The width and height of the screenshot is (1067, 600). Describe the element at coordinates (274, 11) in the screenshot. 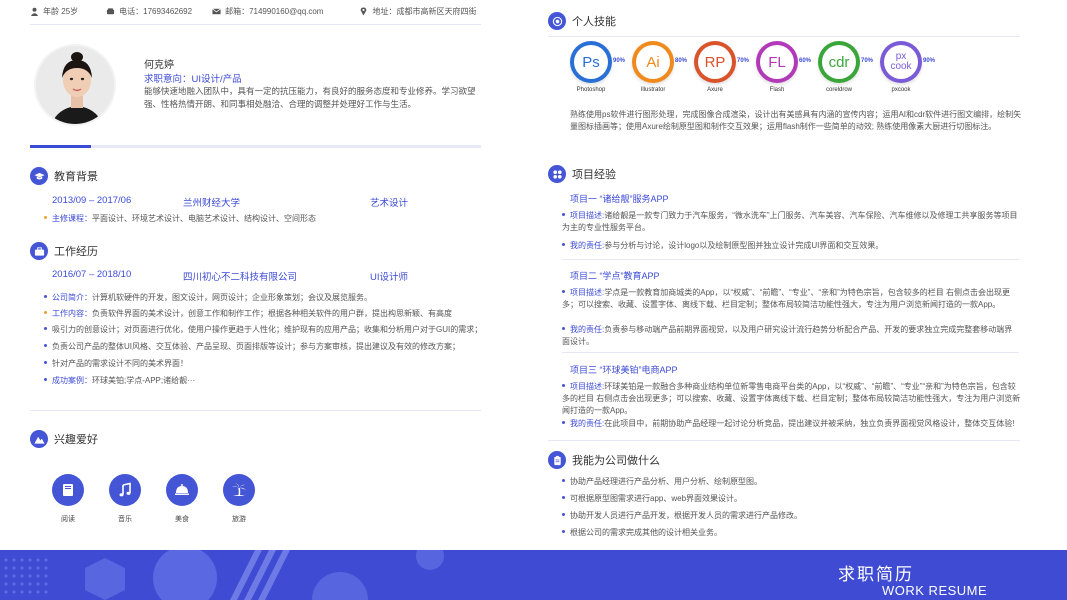

I see `email-text: 邮箱：714990160@qq.com` at that location.